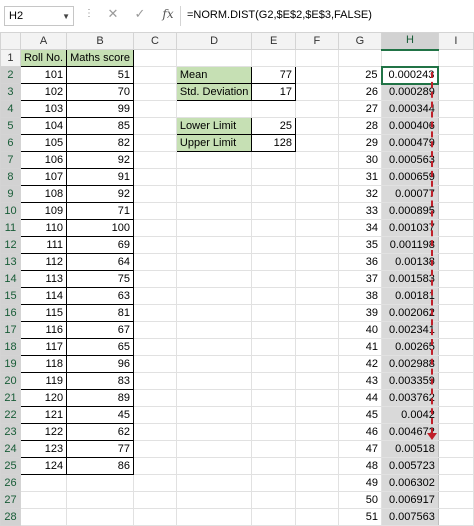  What do you see at coordinates (360, 381) in the screenshot?
I see `cell-x-value: 43` at bounding box center [360, 381].